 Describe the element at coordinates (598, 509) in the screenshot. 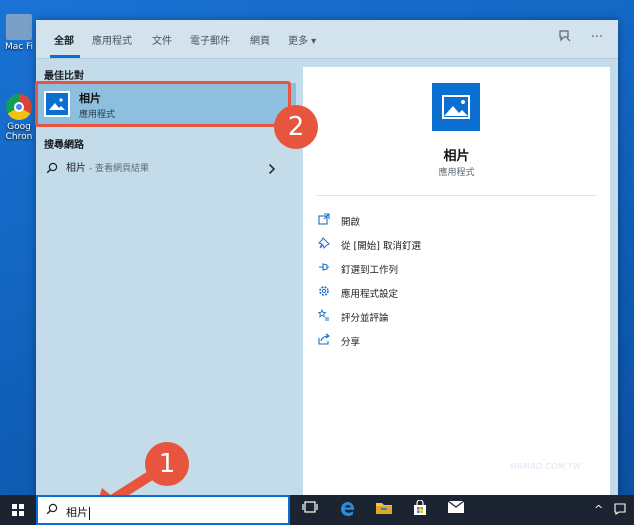

I see `tray-chevron-icon: ^` at that location.